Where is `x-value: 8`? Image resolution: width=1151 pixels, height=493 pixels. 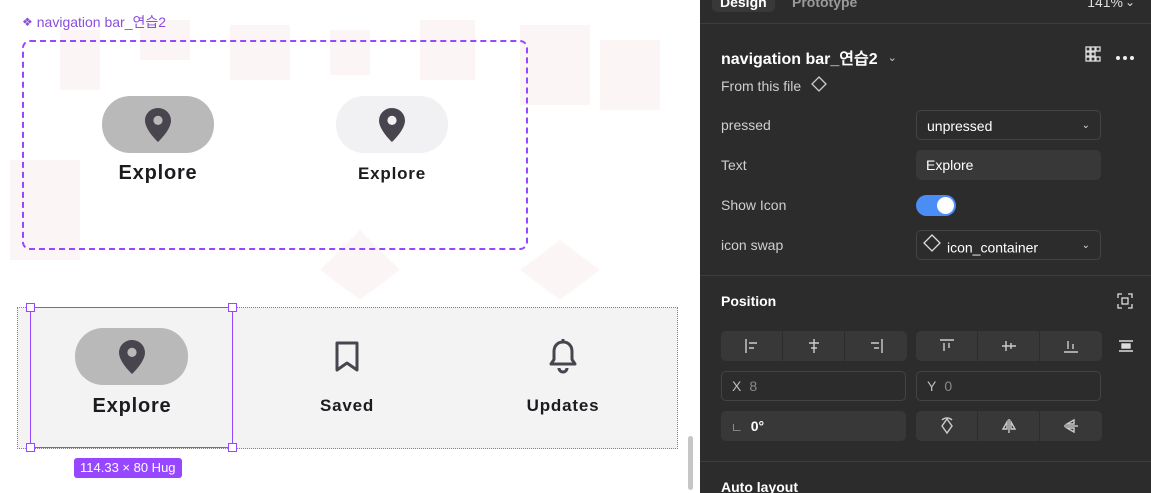 x-value: 8 is located at coordinates (753, 386).